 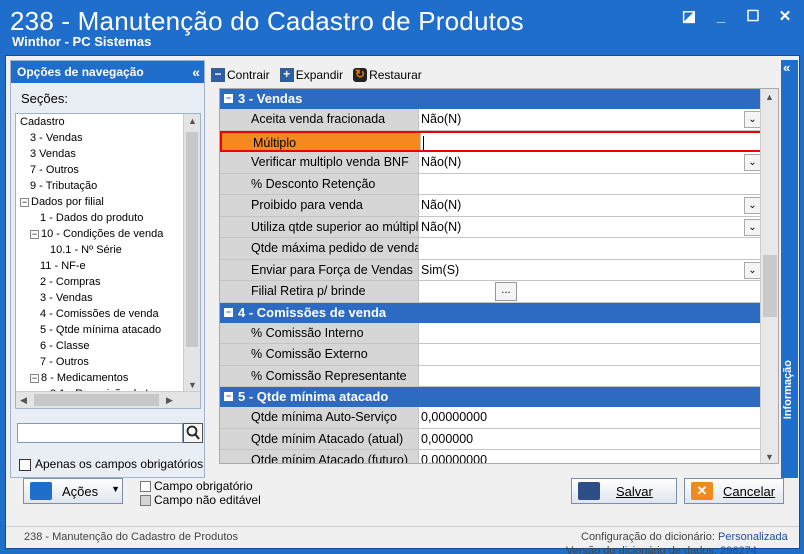 I want to click on tree-item: 2 - Compras, so click(x=100, y=282).